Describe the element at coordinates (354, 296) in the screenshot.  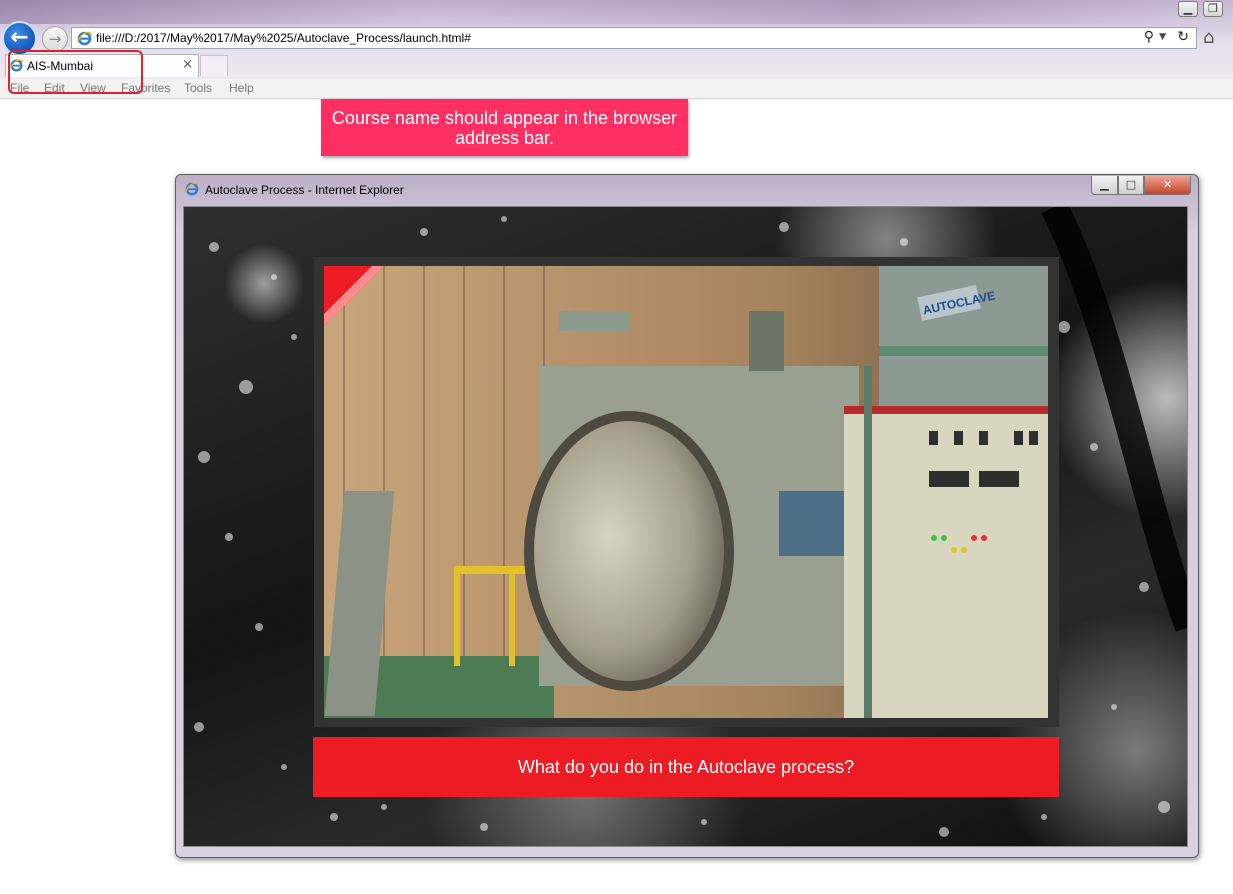
I see `corner-ribbon` at that location.